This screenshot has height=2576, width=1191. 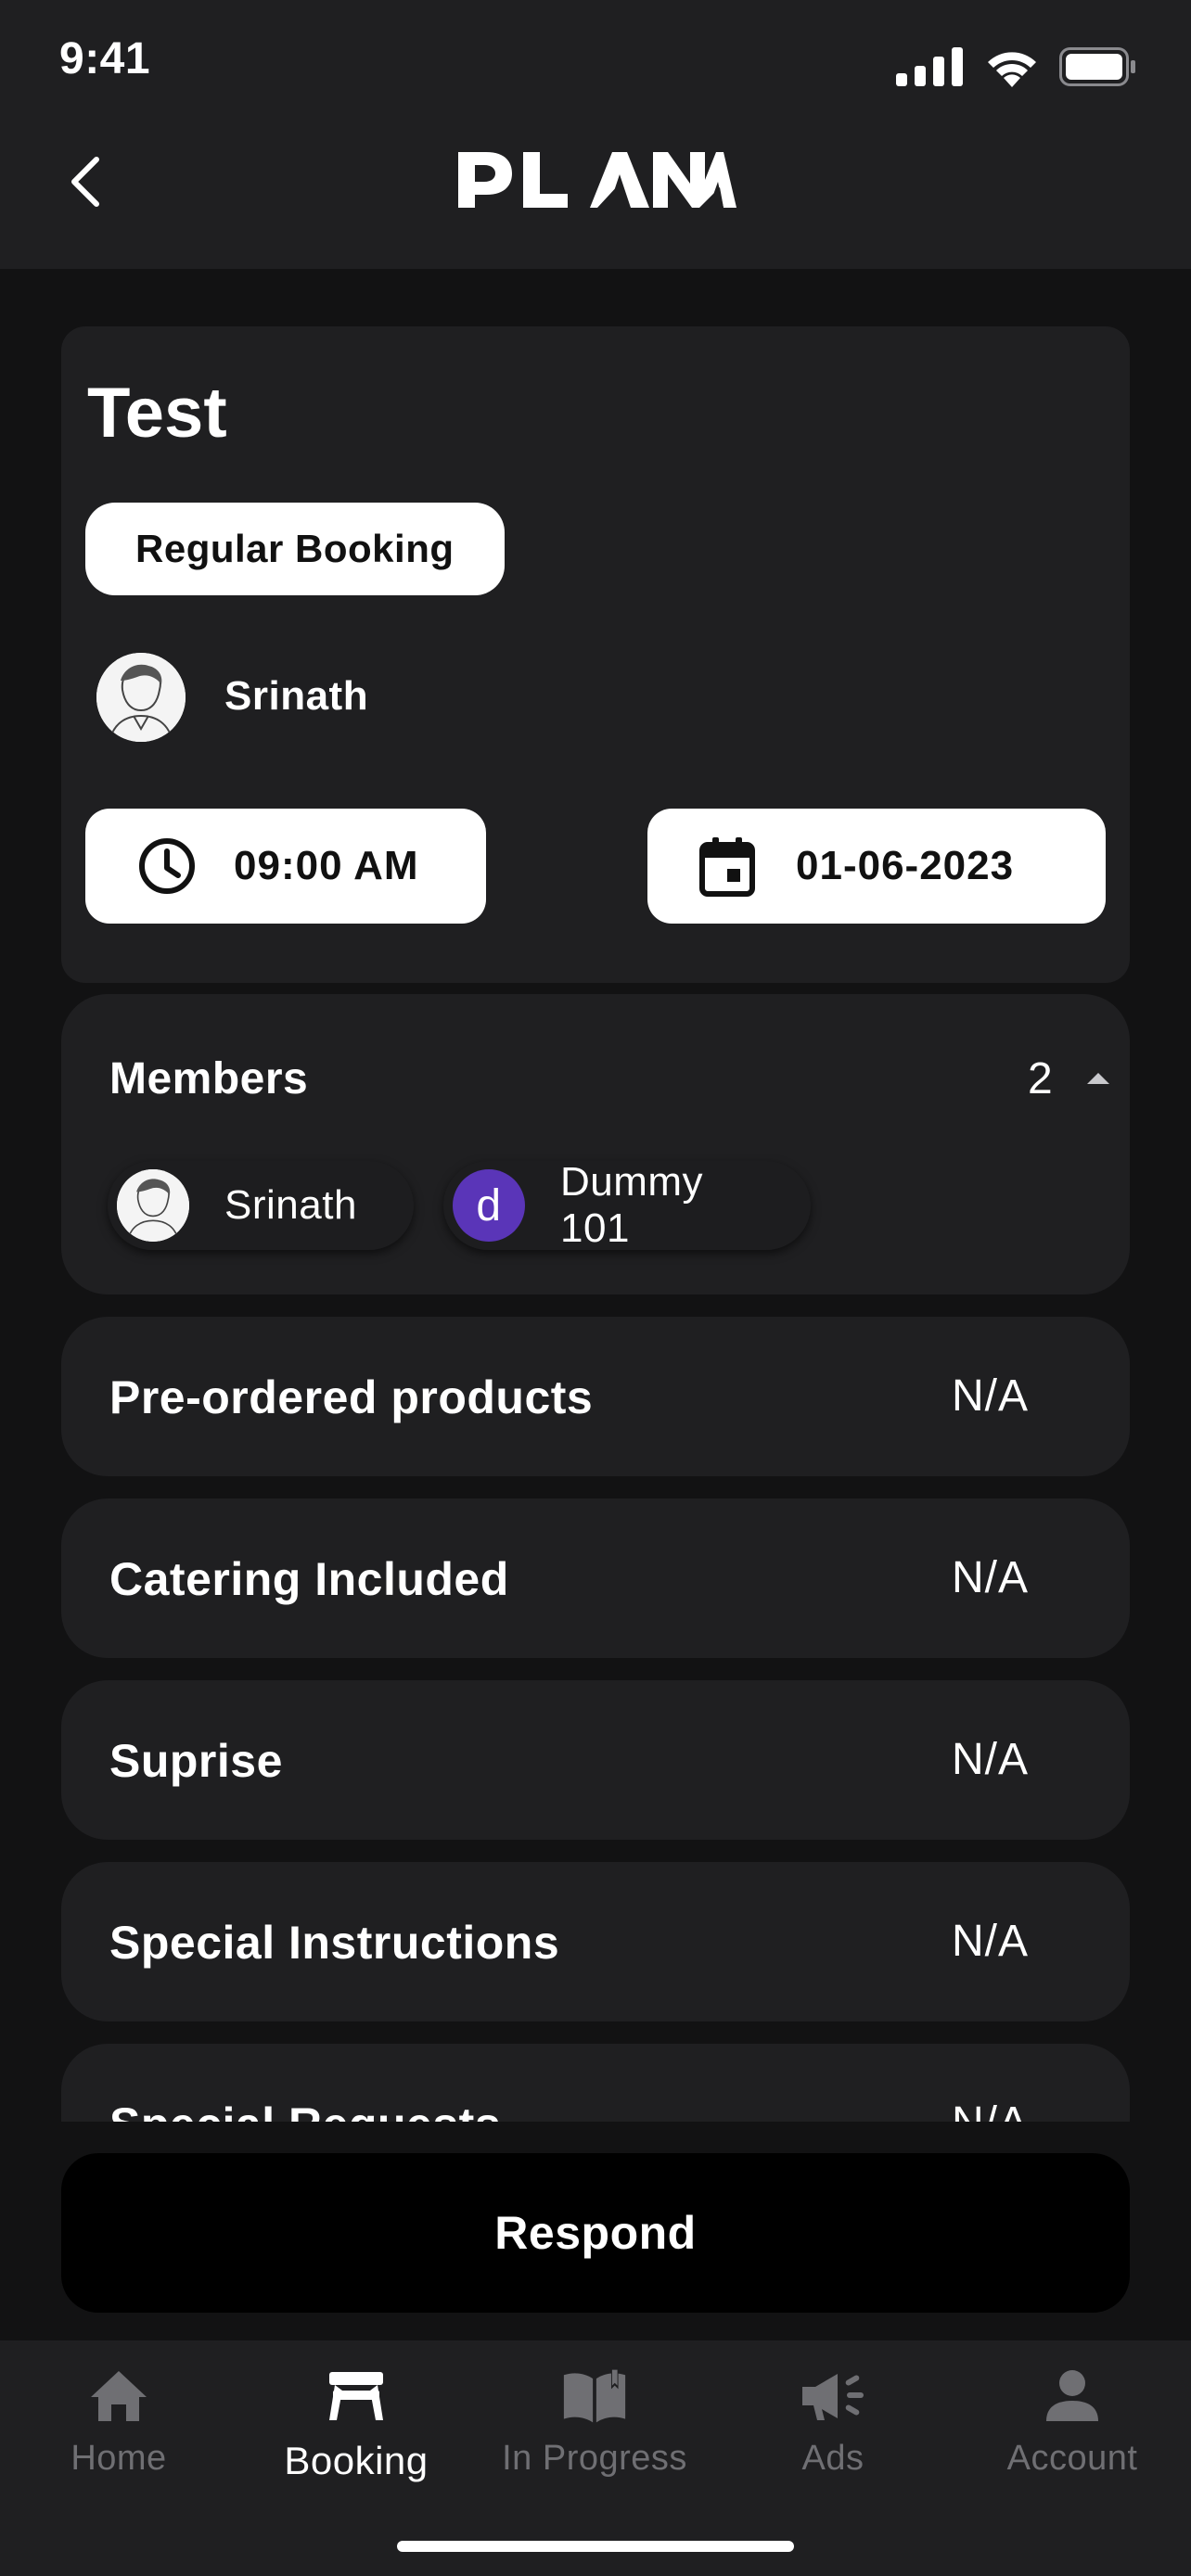 What do you see at coordinates (295, 549) in the screenshot?
I see `booking-type-badge: Regular Booking` at bounding box center [295, 549].